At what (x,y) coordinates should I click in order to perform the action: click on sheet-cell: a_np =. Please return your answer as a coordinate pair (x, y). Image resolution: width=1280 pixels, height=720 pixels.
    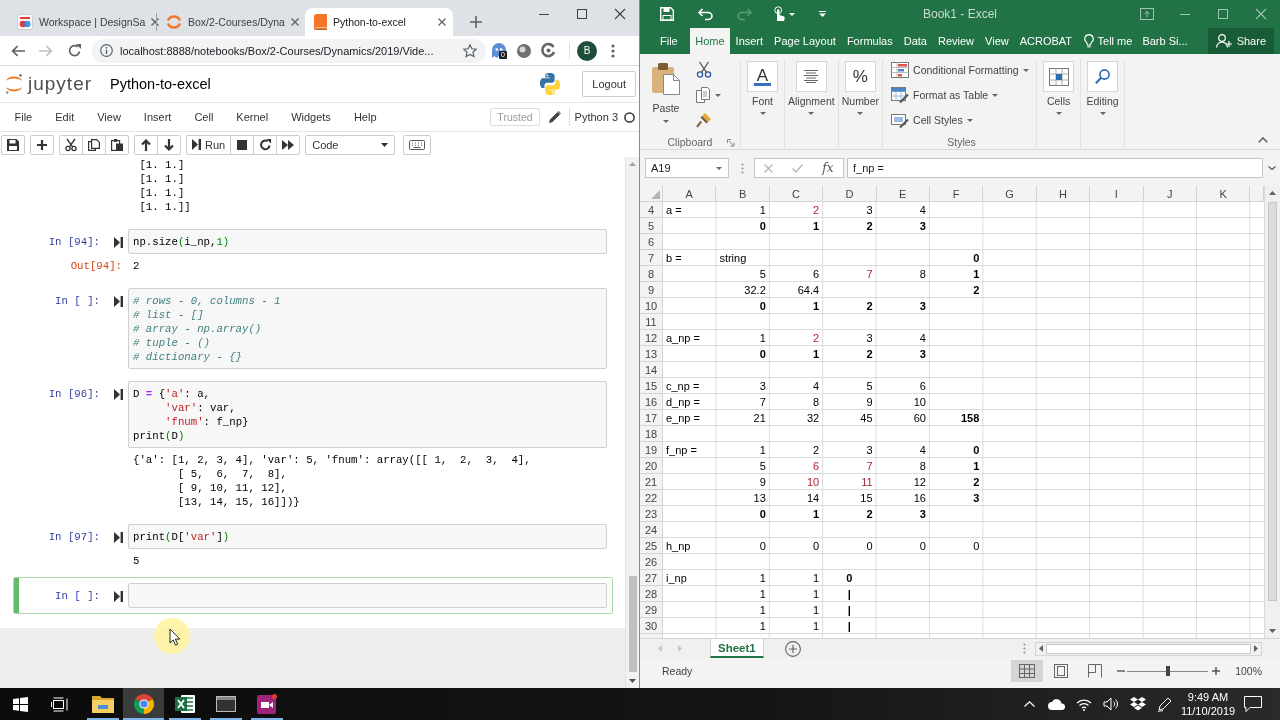
    Looking at the image, I should click on (690, 338).